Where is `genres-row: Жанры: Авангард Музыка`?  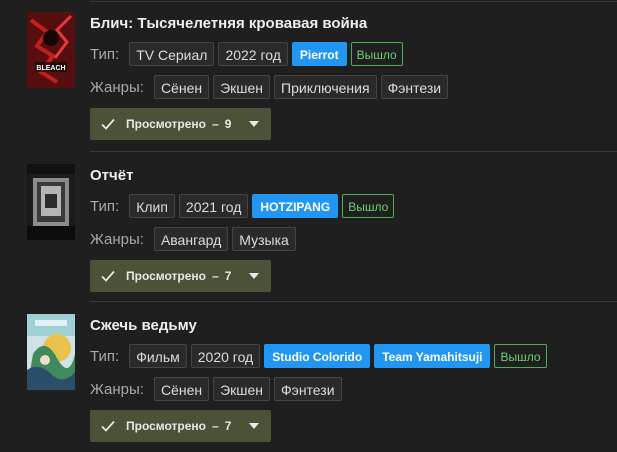
genres-row: Жанры: Авангард Музыка is located at coordinates (193, 239).